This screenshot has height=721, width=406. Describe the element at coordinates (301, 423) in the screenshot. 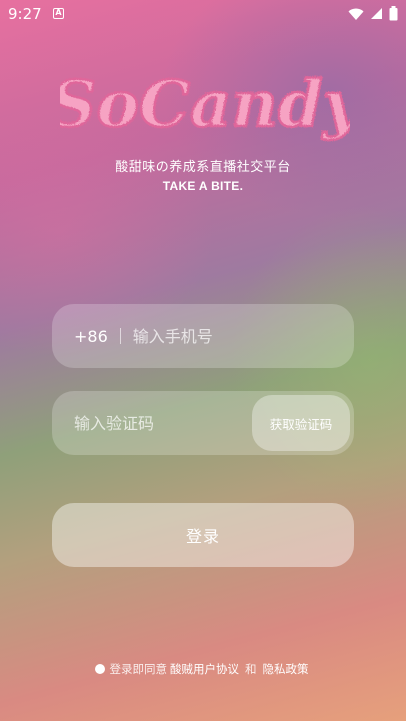

I see `get-code-button: 获取验证码` at that location.